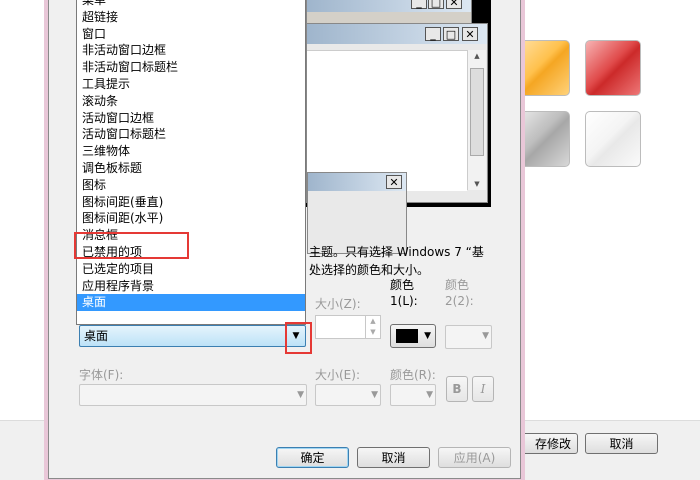 This screenshot has width=700, height=480. I want to click on list-item: 活动窗口边框, so click(191, 118).